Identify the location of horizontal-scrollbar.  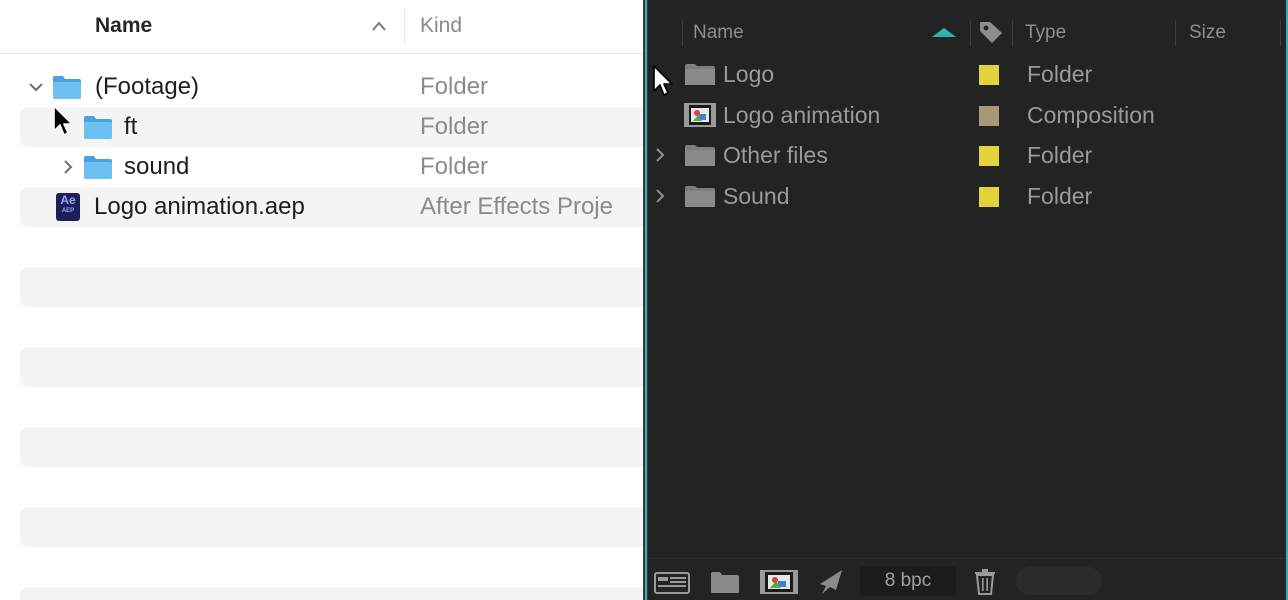
(1059, 581).